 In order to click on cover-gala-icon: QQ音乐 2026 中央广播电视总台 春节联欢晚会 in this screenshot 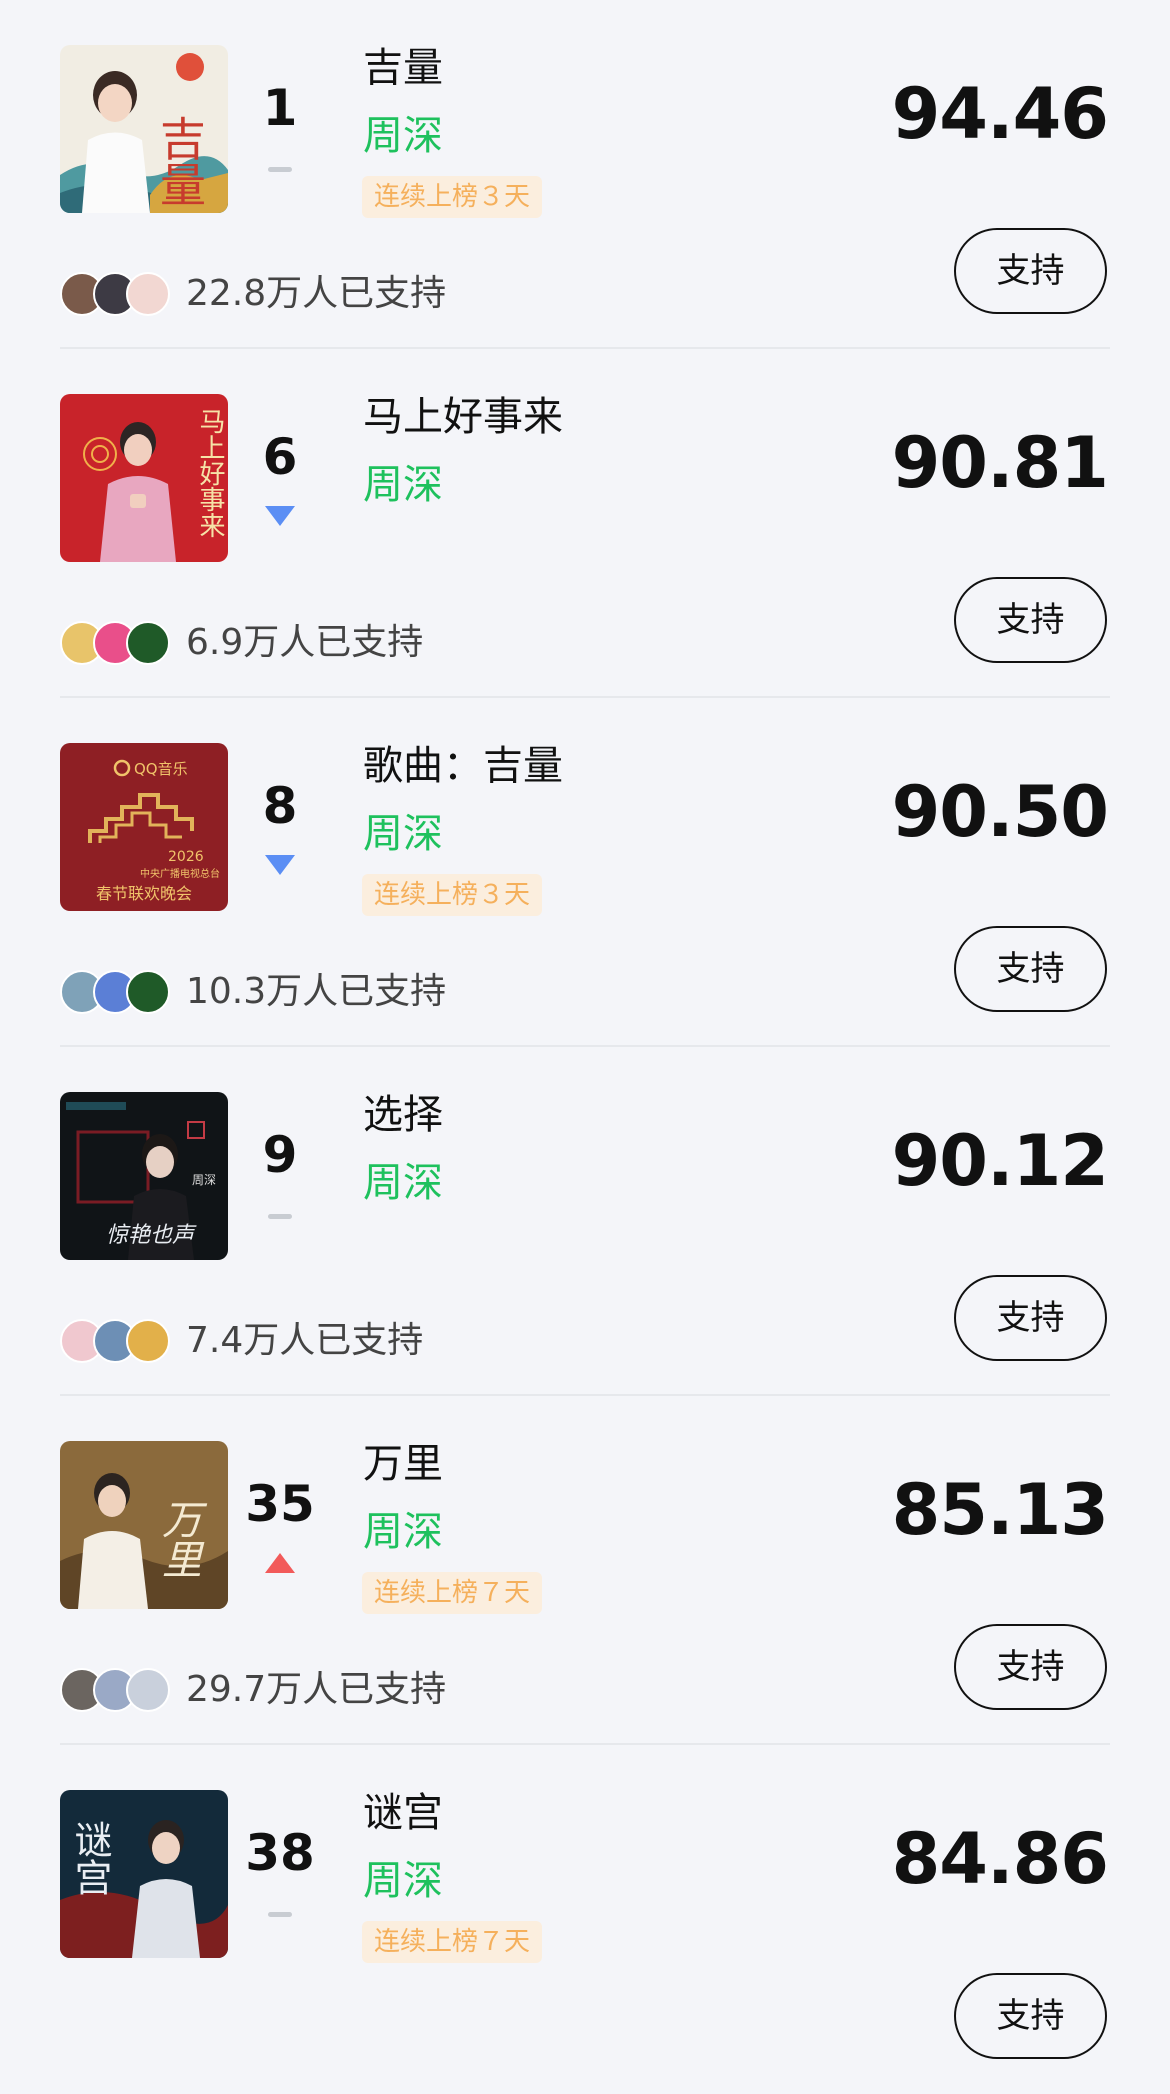, I will do `click(144, 827)`.